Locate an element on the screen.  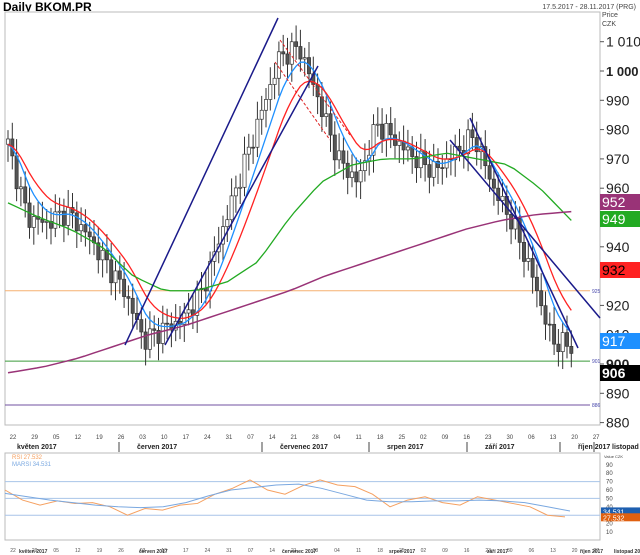
rsi-legend: RSI 27.532 is located at coordinates (27, 458).